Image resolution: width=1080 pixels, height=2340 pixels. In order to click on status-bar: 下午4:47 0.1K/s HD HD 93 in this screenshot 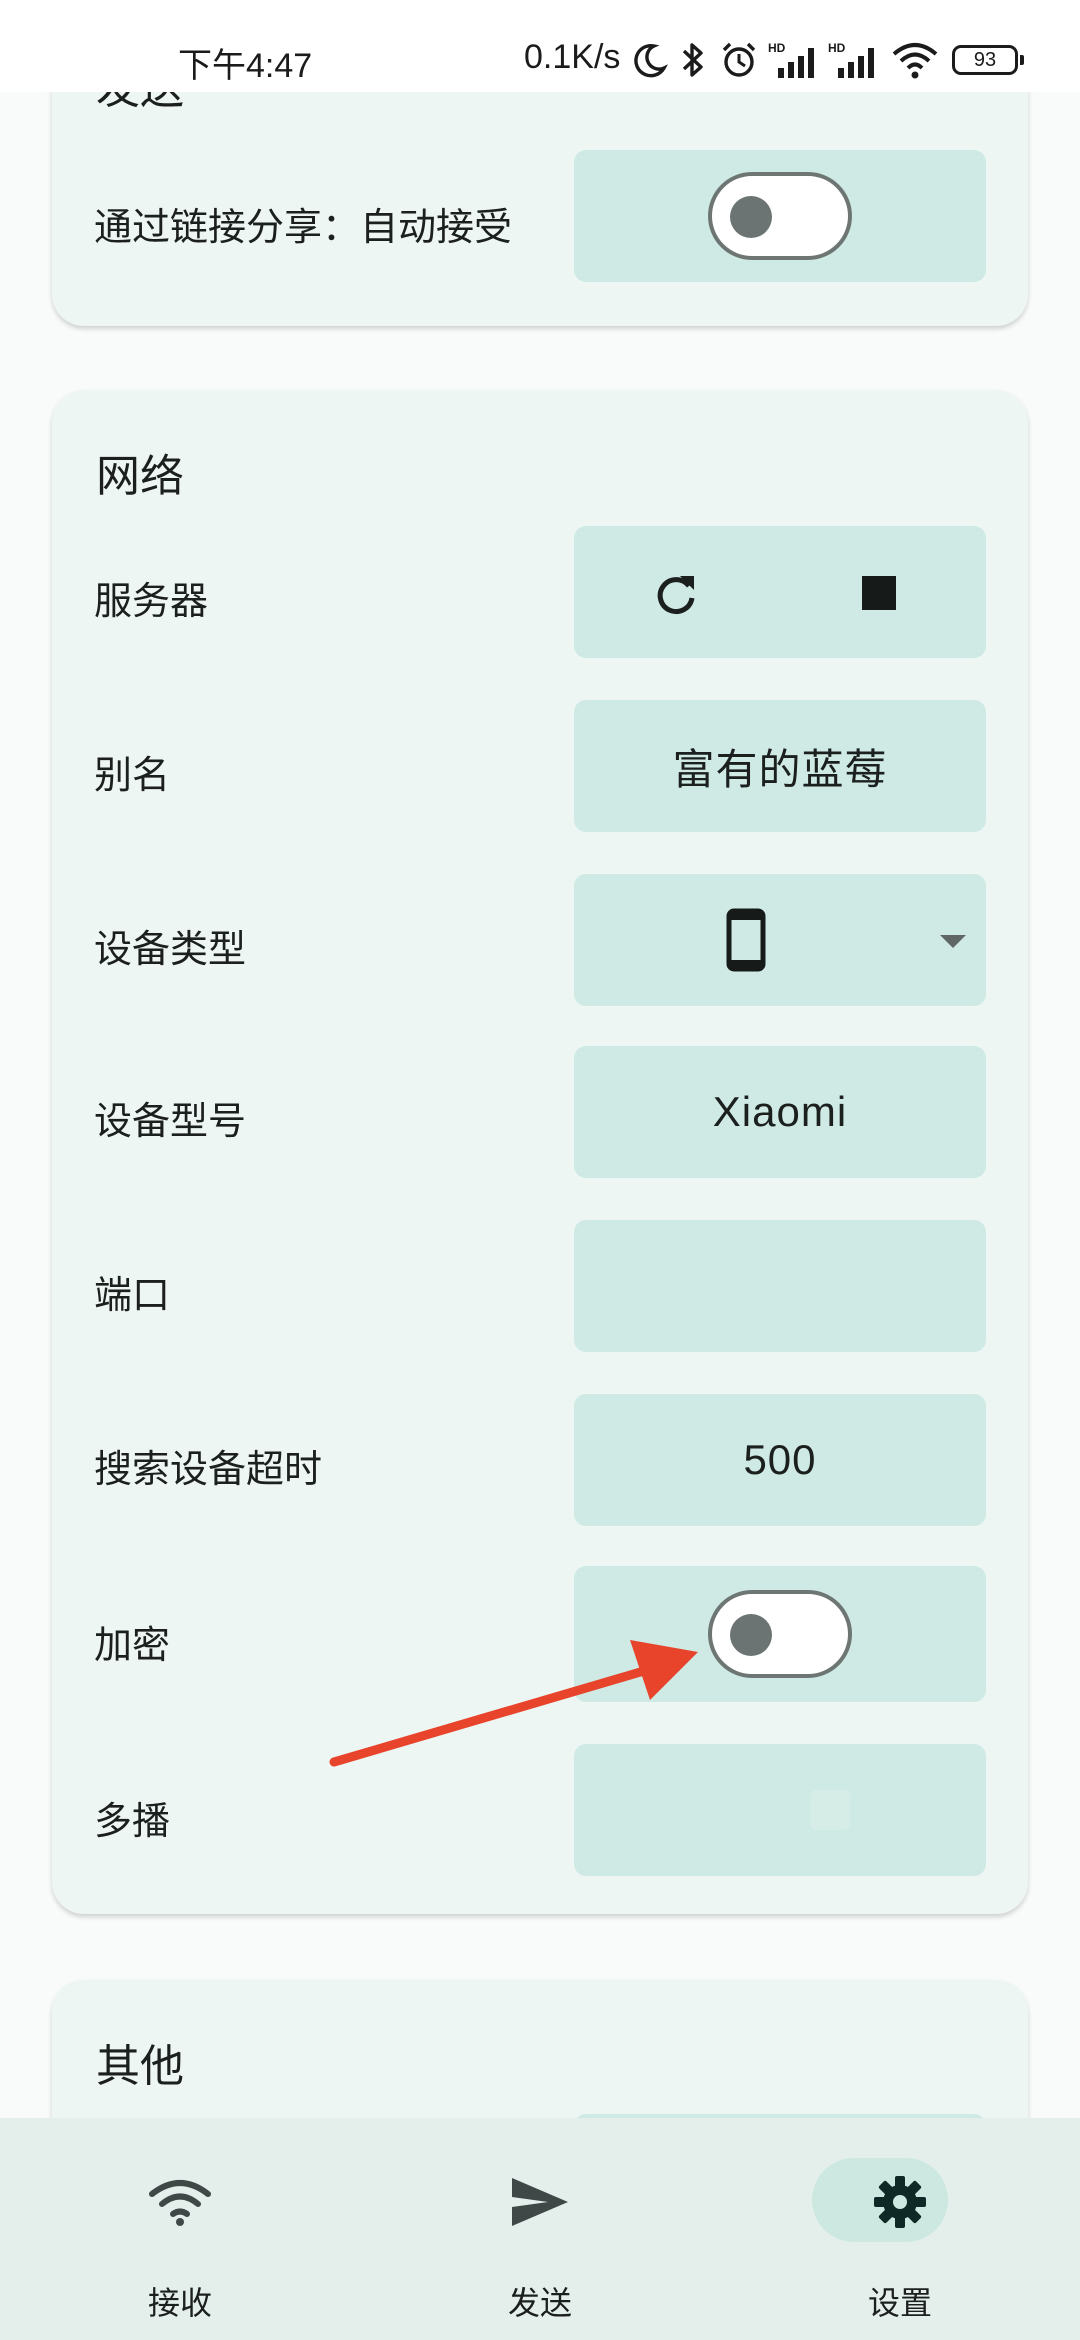, I will do `click(540, 46)`.